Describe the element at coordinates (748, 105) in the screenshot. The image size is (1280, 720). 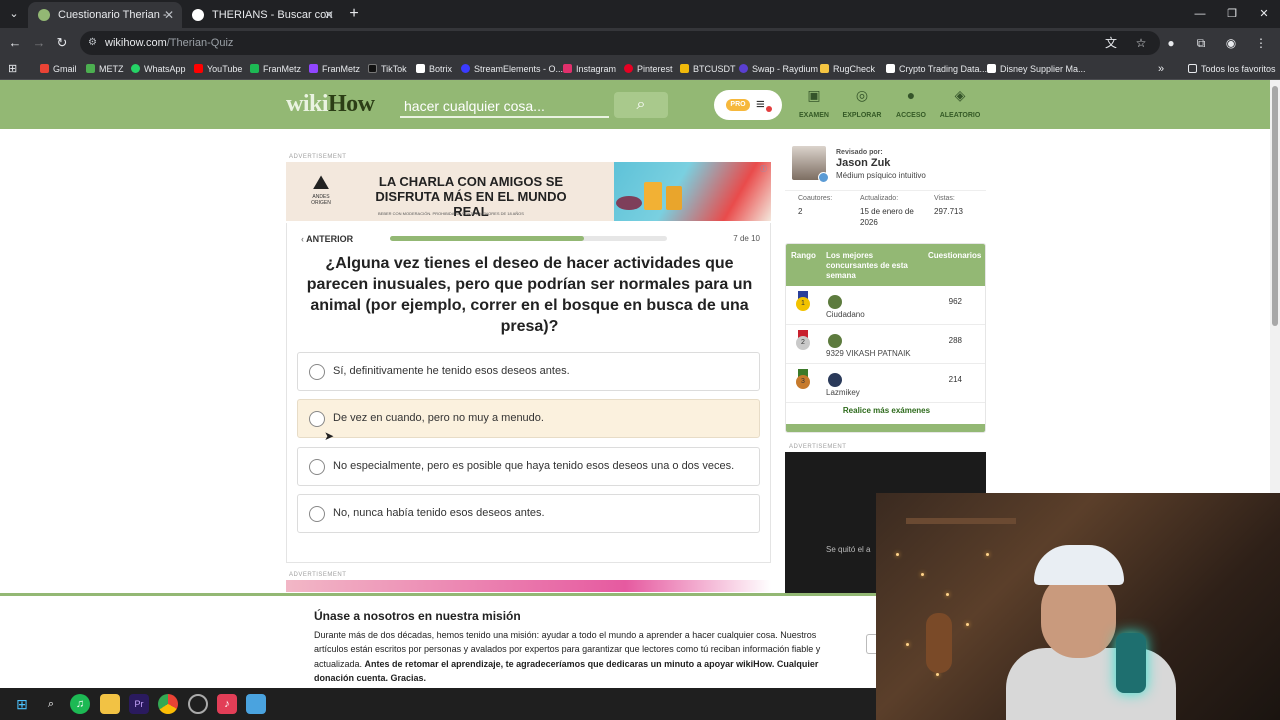
I see `pro-menu-button: PRO ≡` at that location.